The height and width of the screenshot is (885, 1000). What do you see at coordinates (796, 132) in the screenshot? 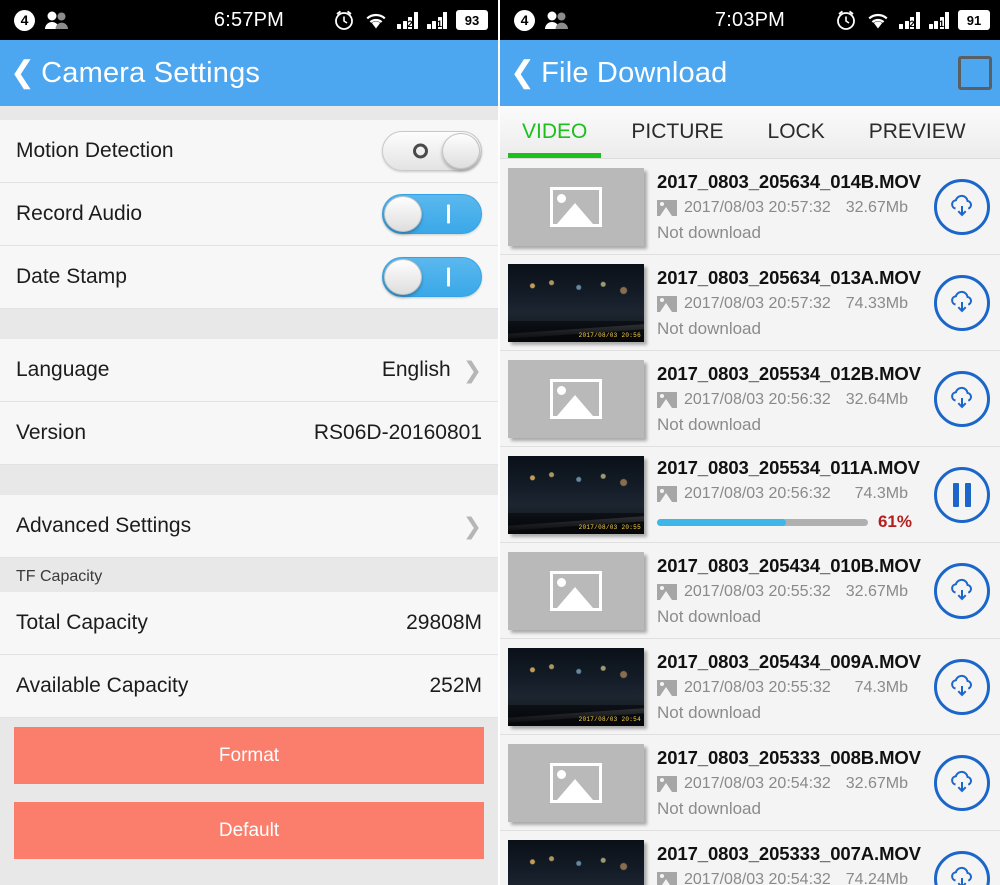
I see `tab-lock: LOCK` at bounding box center [796, 132].